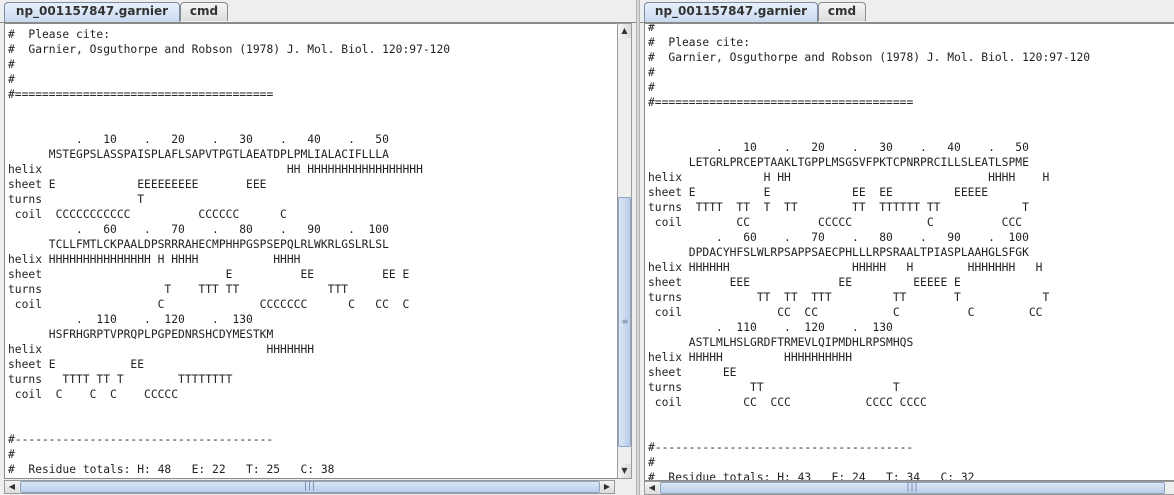 This screenshot has width=1174, height=495. I want to click on left-vertical-scroll-thumb: ≡, so click(624, 322).